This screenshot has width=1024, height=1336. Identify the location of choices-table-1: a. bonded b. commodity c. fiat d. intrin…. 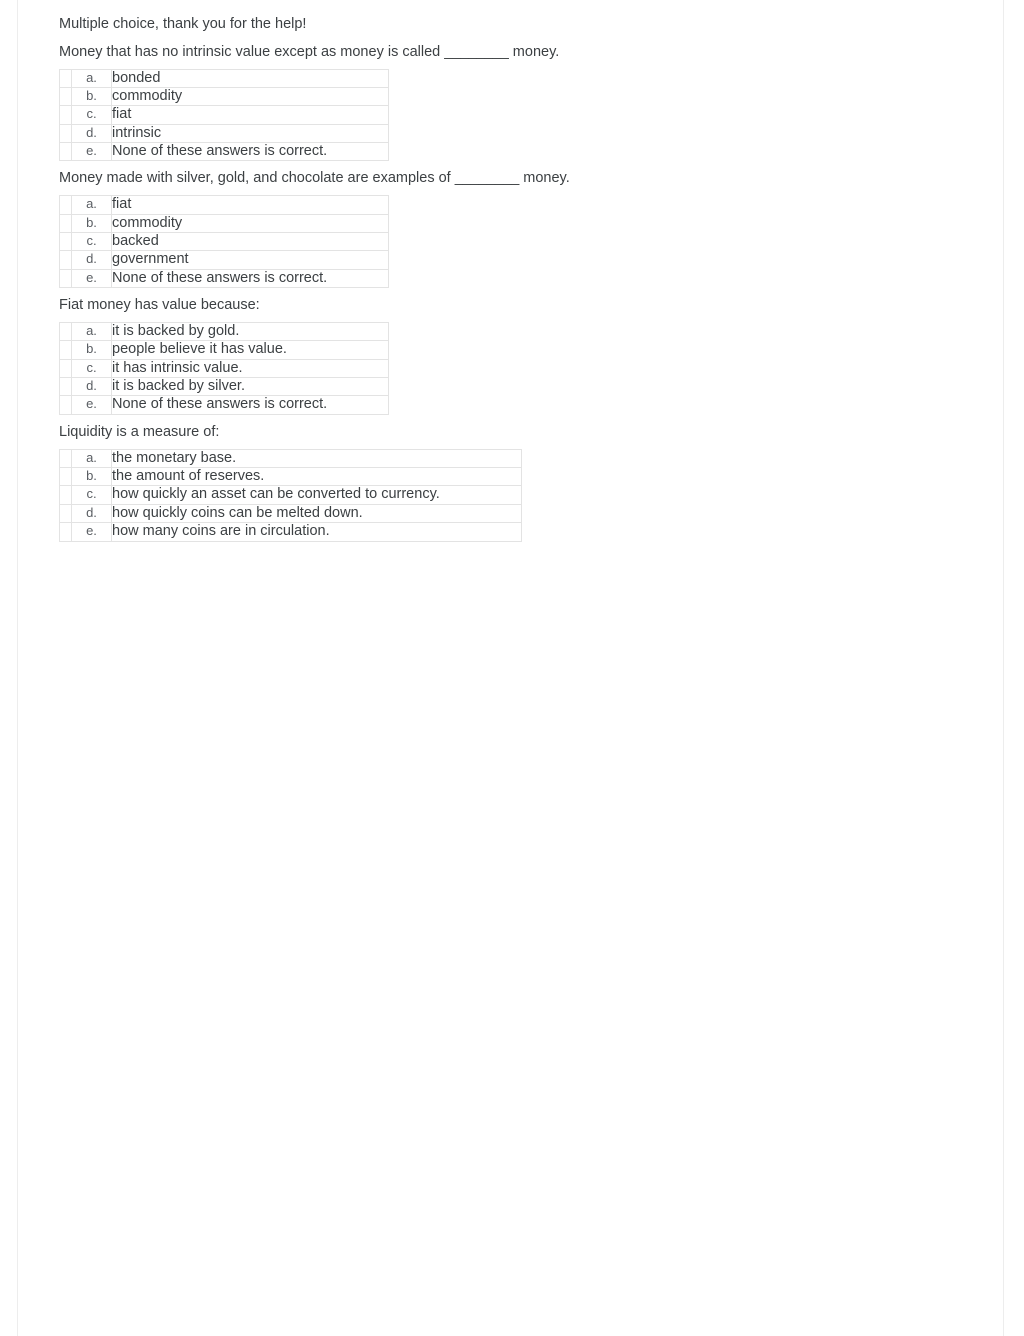
(224, 115).